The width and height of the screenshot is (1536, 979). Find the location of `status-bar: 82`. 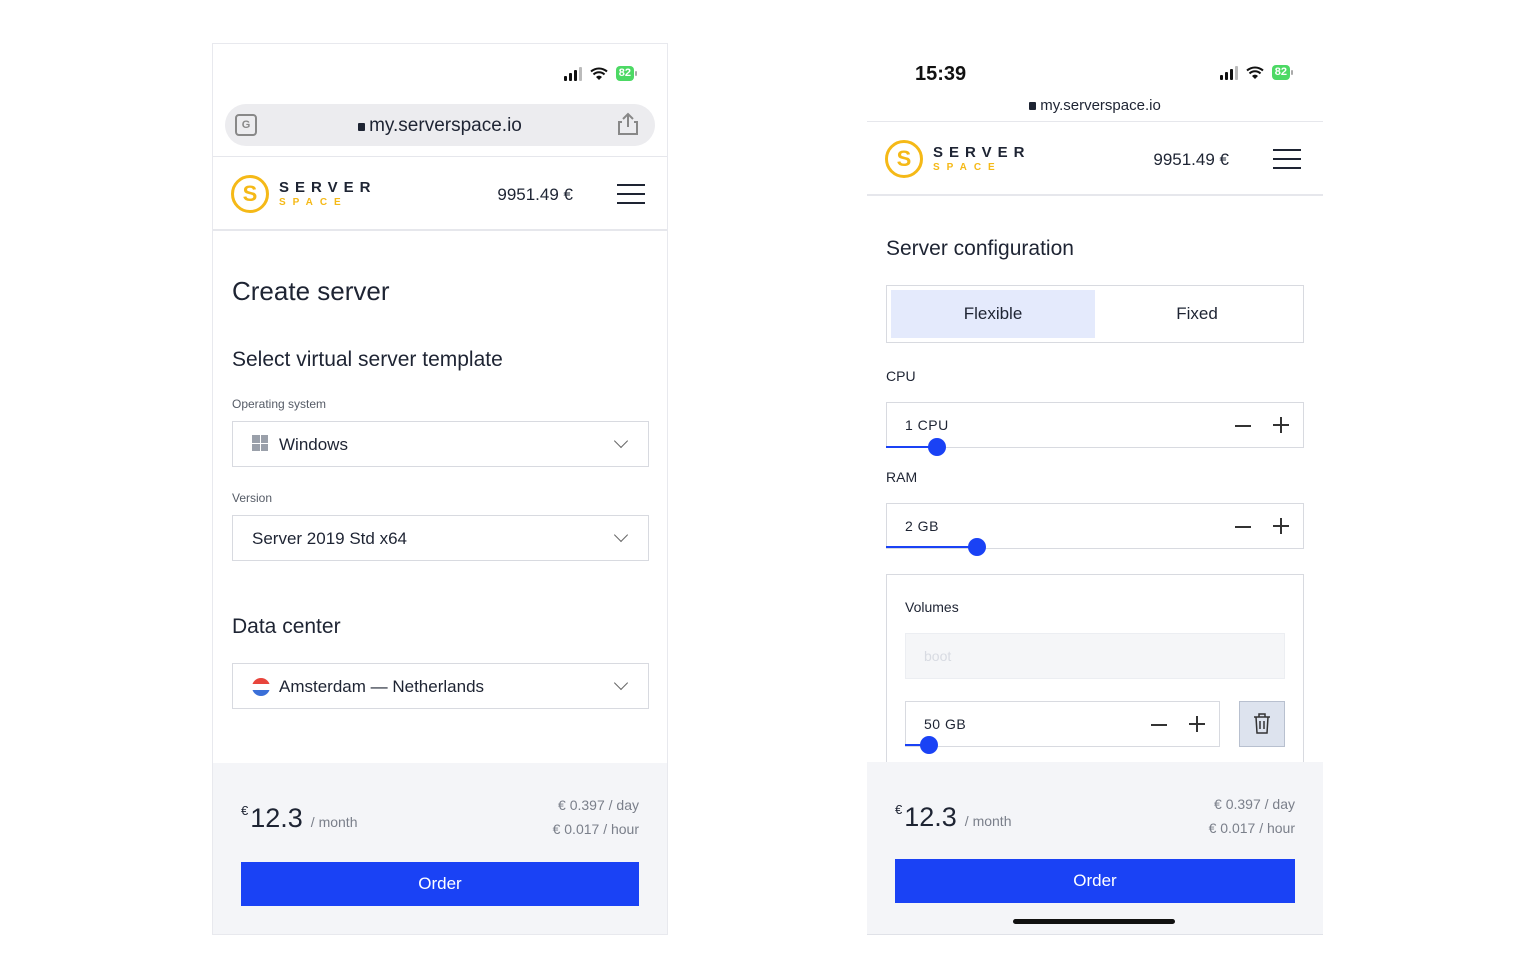

status-bar: 82 is located at coordinates (440, 75).